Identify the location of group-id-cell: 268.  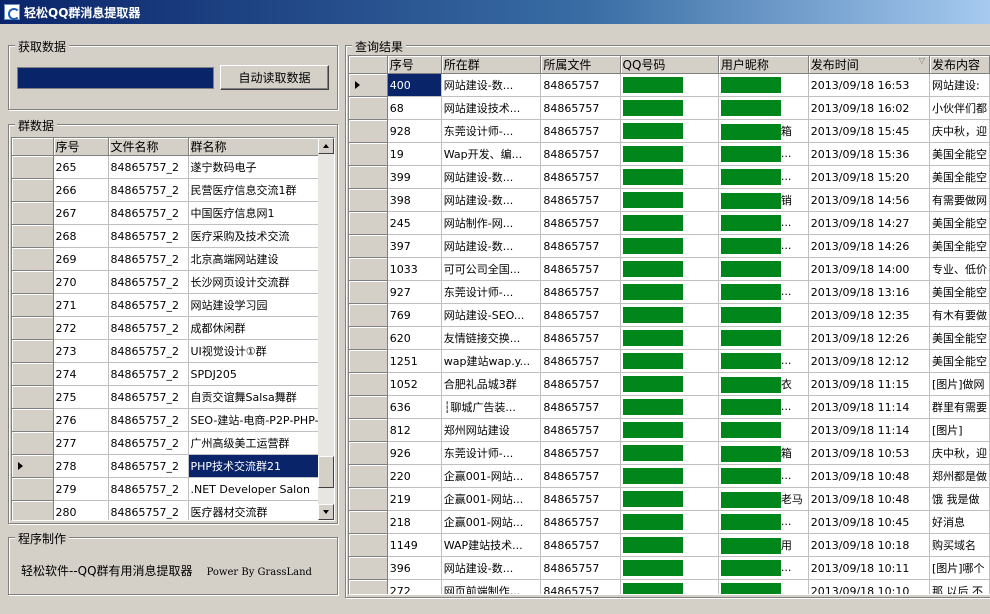
(81, 236).